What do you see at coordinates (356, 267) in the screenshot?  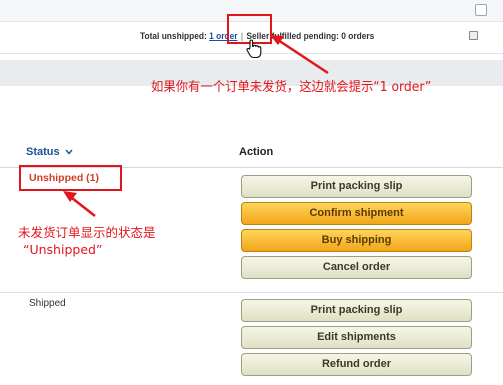 I see `cancel-order-button: Cancel order` at bounding box center [356, 267].